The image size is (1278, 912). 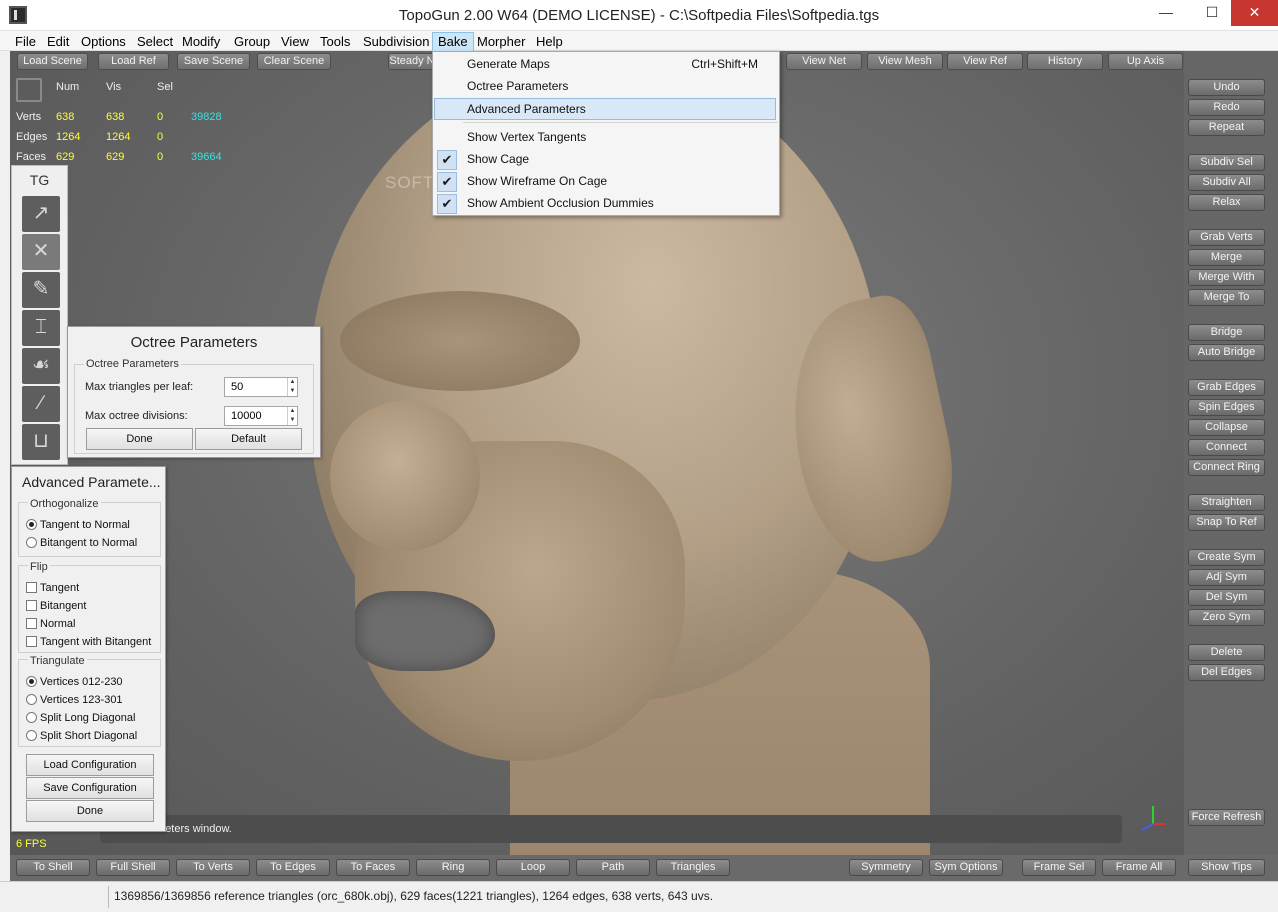 What do you see at coordinates (1226, 522) in the screenshot?
I see `snap-to-ref-button: Snap To Ref` at bounding box center [1226, 522].